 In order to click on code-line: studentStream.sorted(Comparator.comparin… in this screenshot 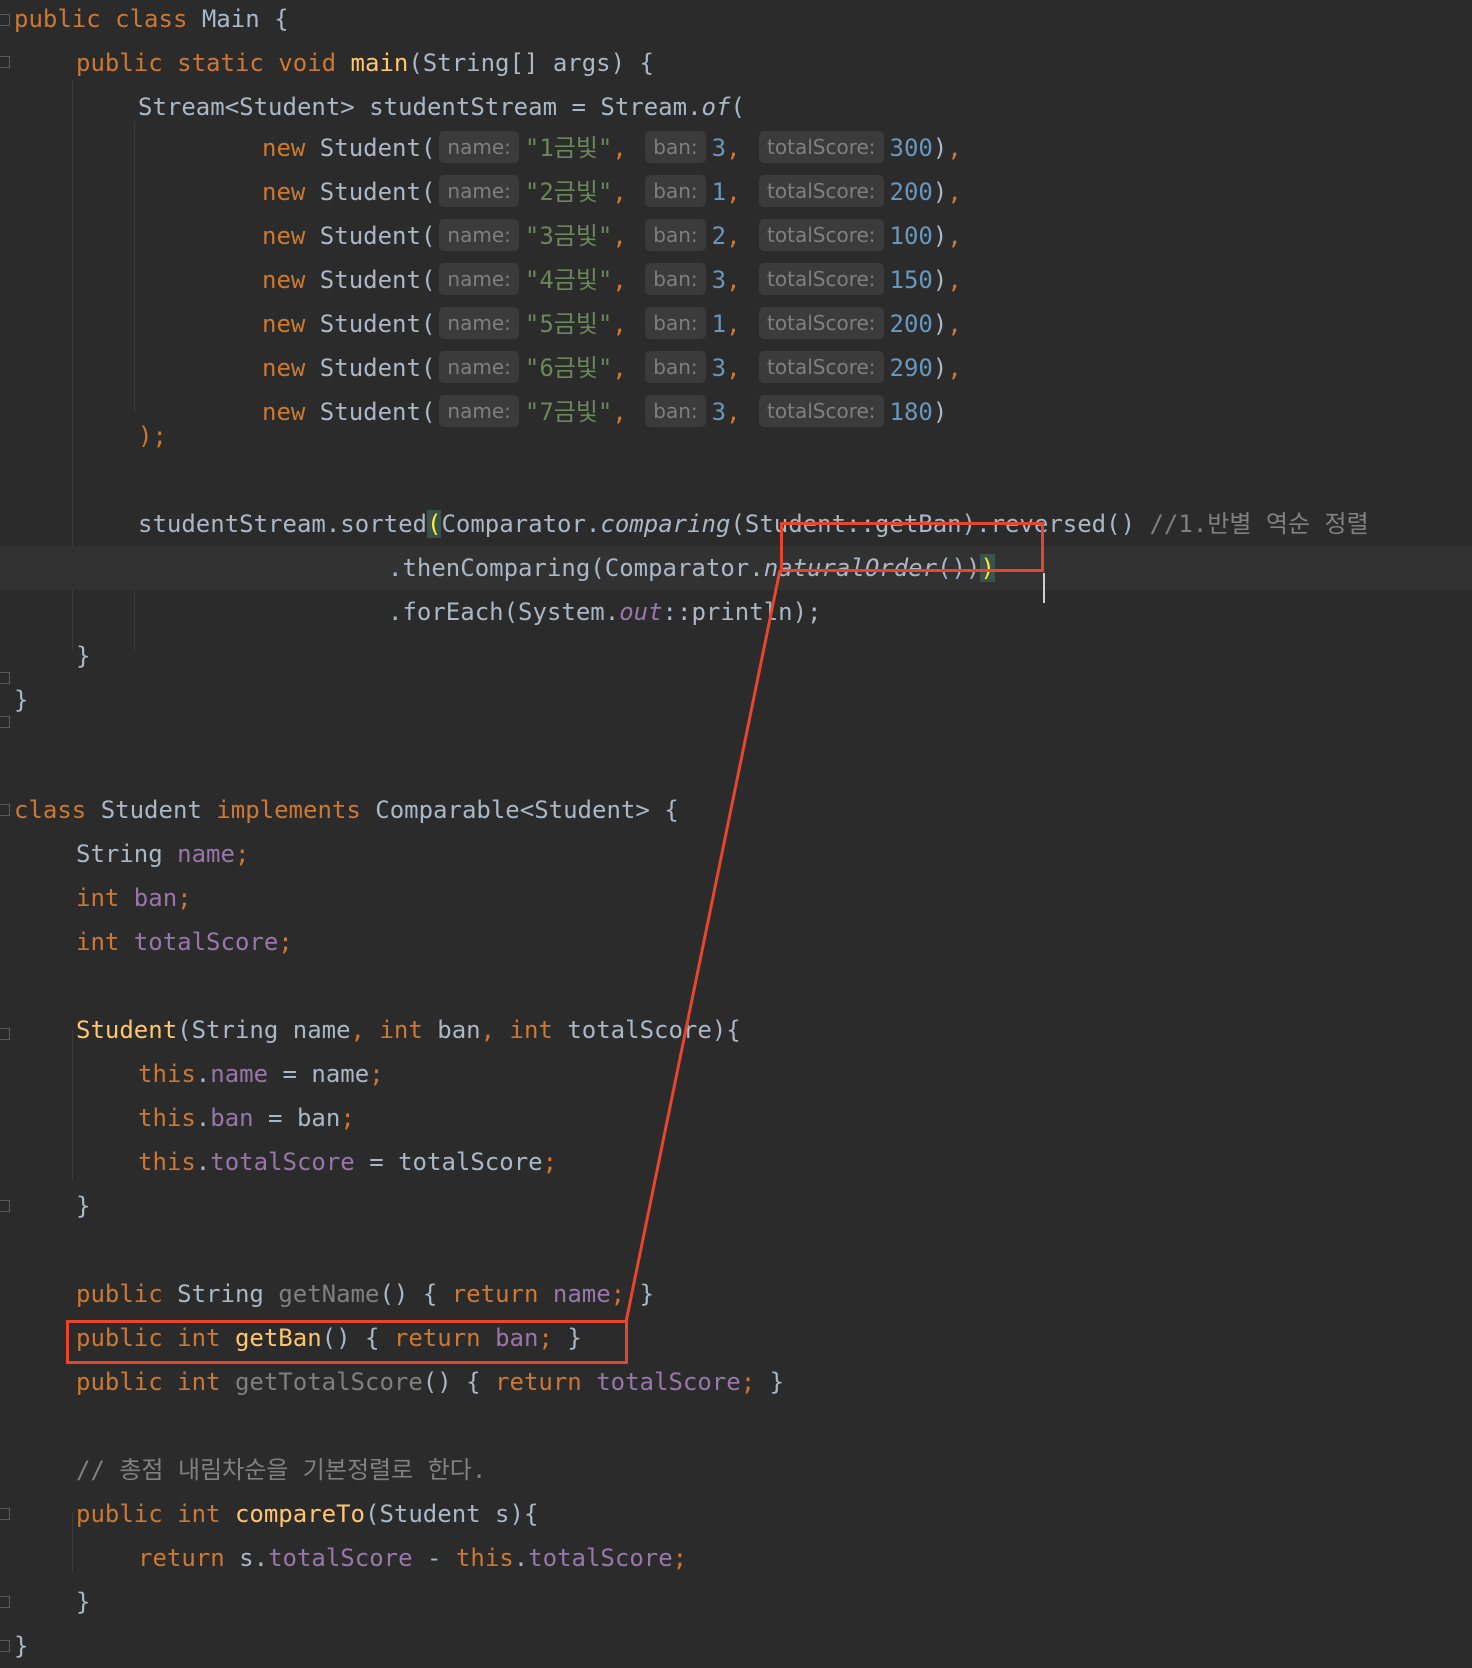, I will do `click(736, 524)`.